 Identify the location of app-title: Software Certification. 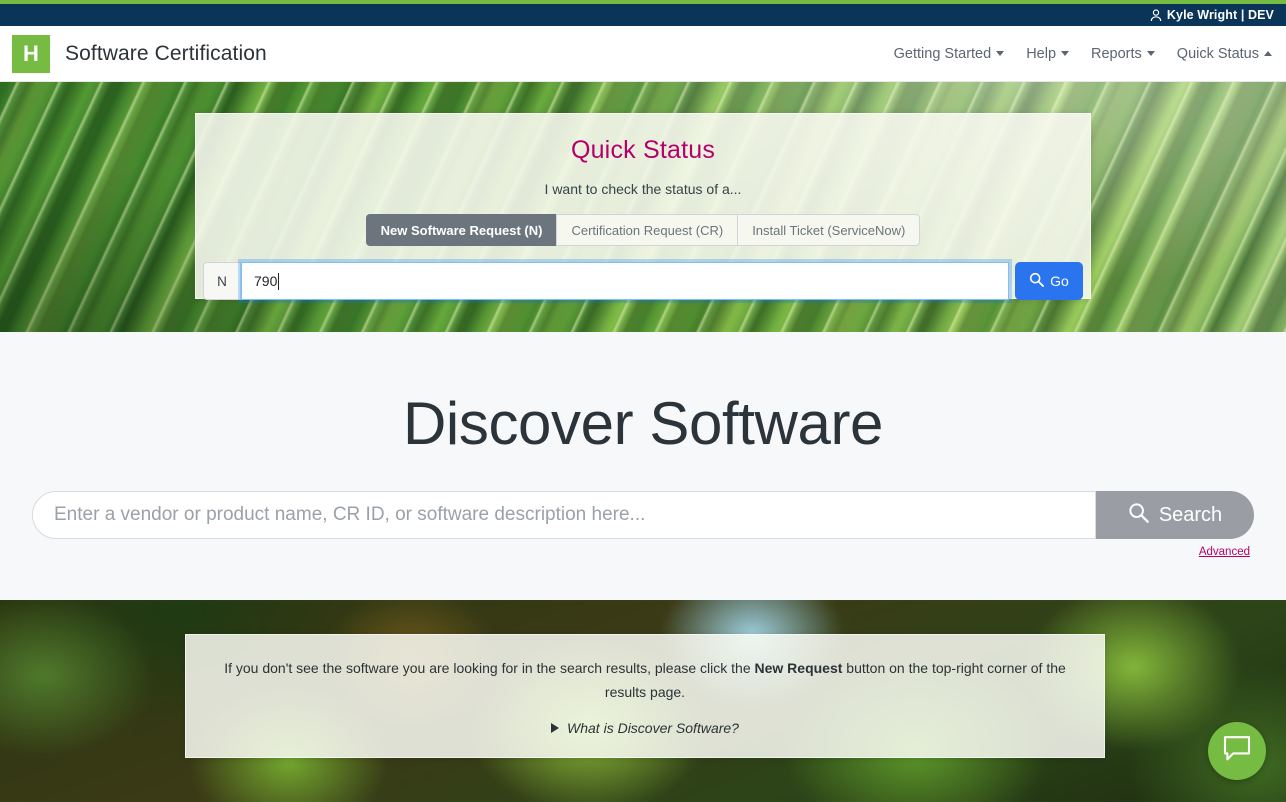
(166, 53).